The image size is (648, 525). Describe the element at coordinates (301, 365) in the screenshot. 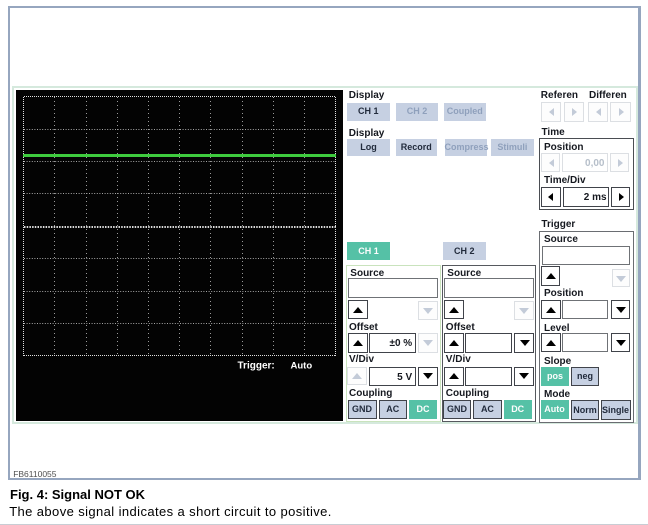

I see `svg-text: Auto` at that location.